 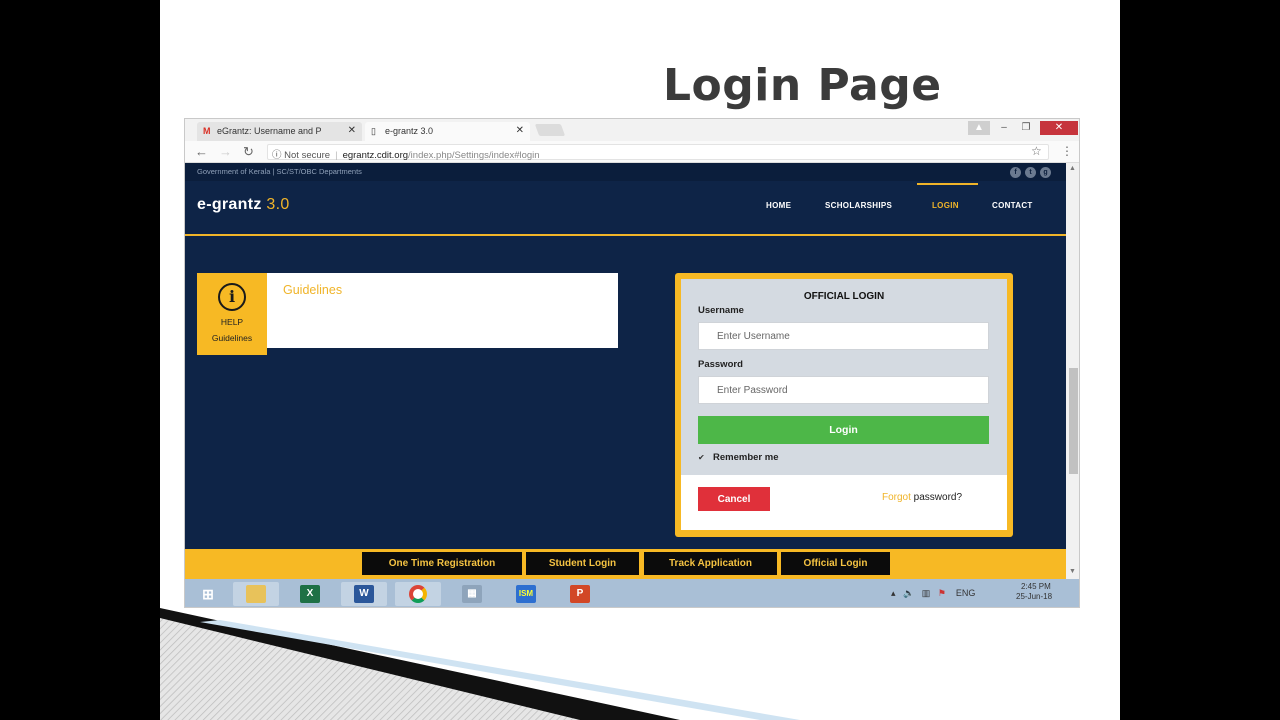 What do you see at coordinates (550, 130) in the screenshot?
I see `new-tab-button` at bounding box center [550, 130].